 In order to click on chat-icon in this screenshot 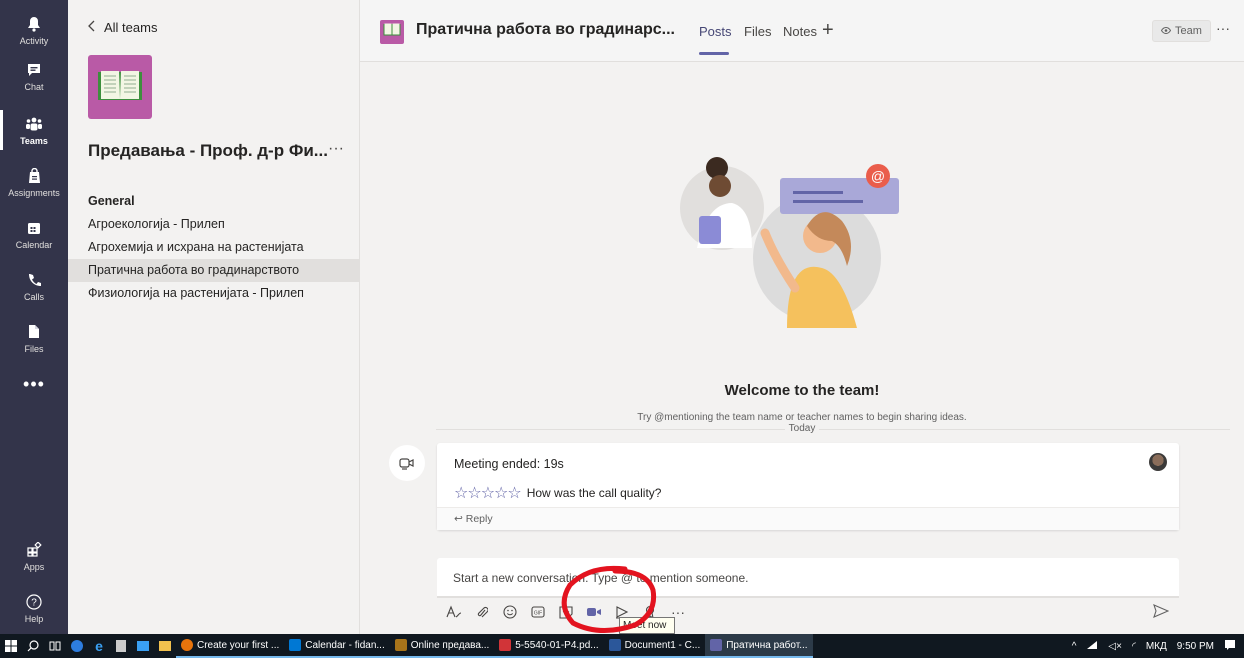, I will do `click(34, 70)`.